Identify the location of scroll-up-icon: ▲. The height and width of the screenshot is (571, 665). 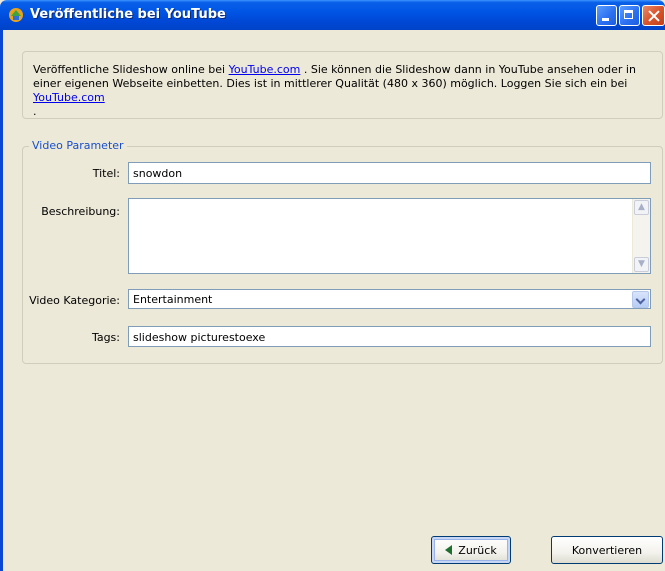
(641, 207).